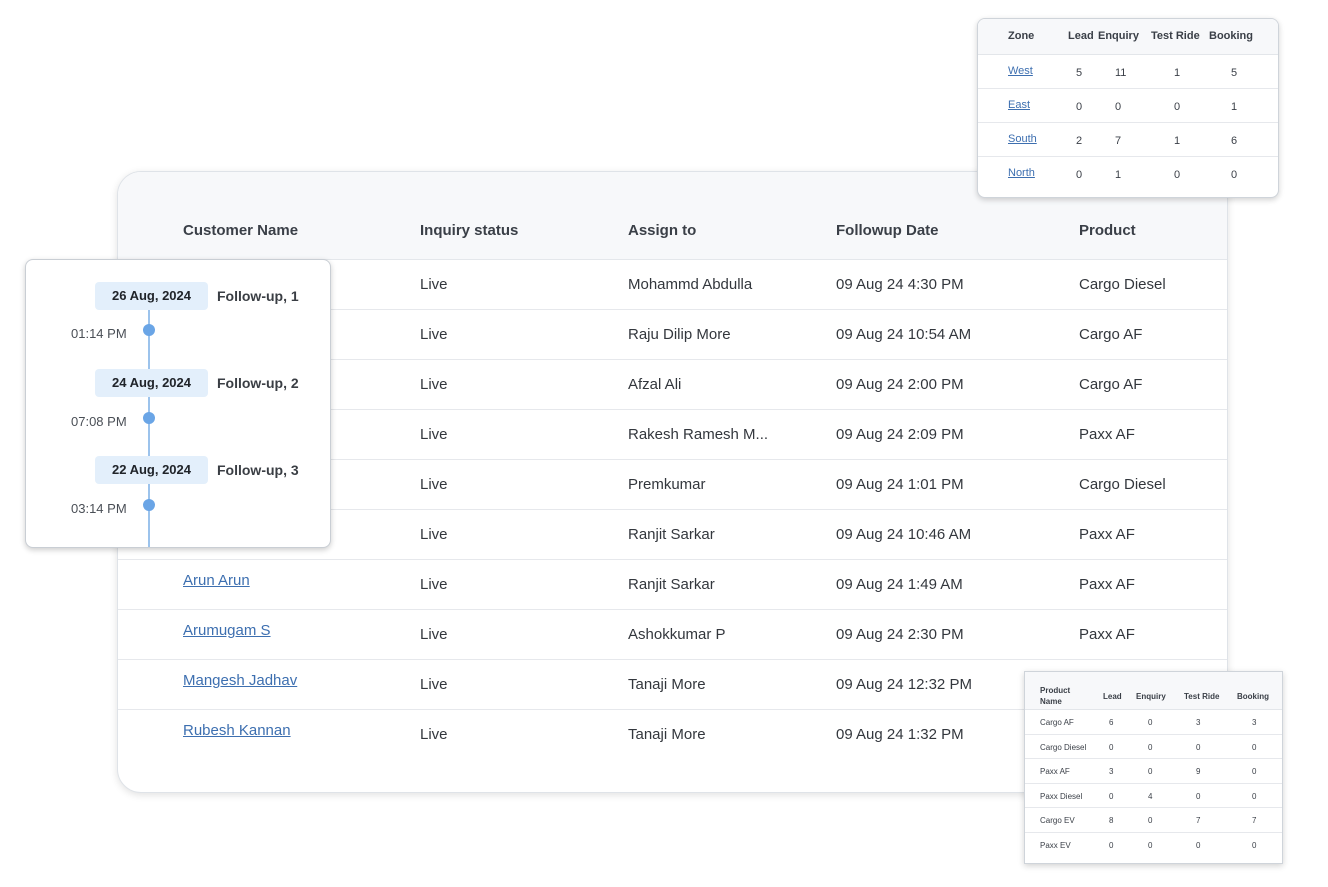 Image resolution: width=1328 pixels, height=887 pixels. What do you see at coordinates (1128, 140) in the screenshot?
I see `table-row: South 2 7 1 6` at bounding box center [1128, 140].